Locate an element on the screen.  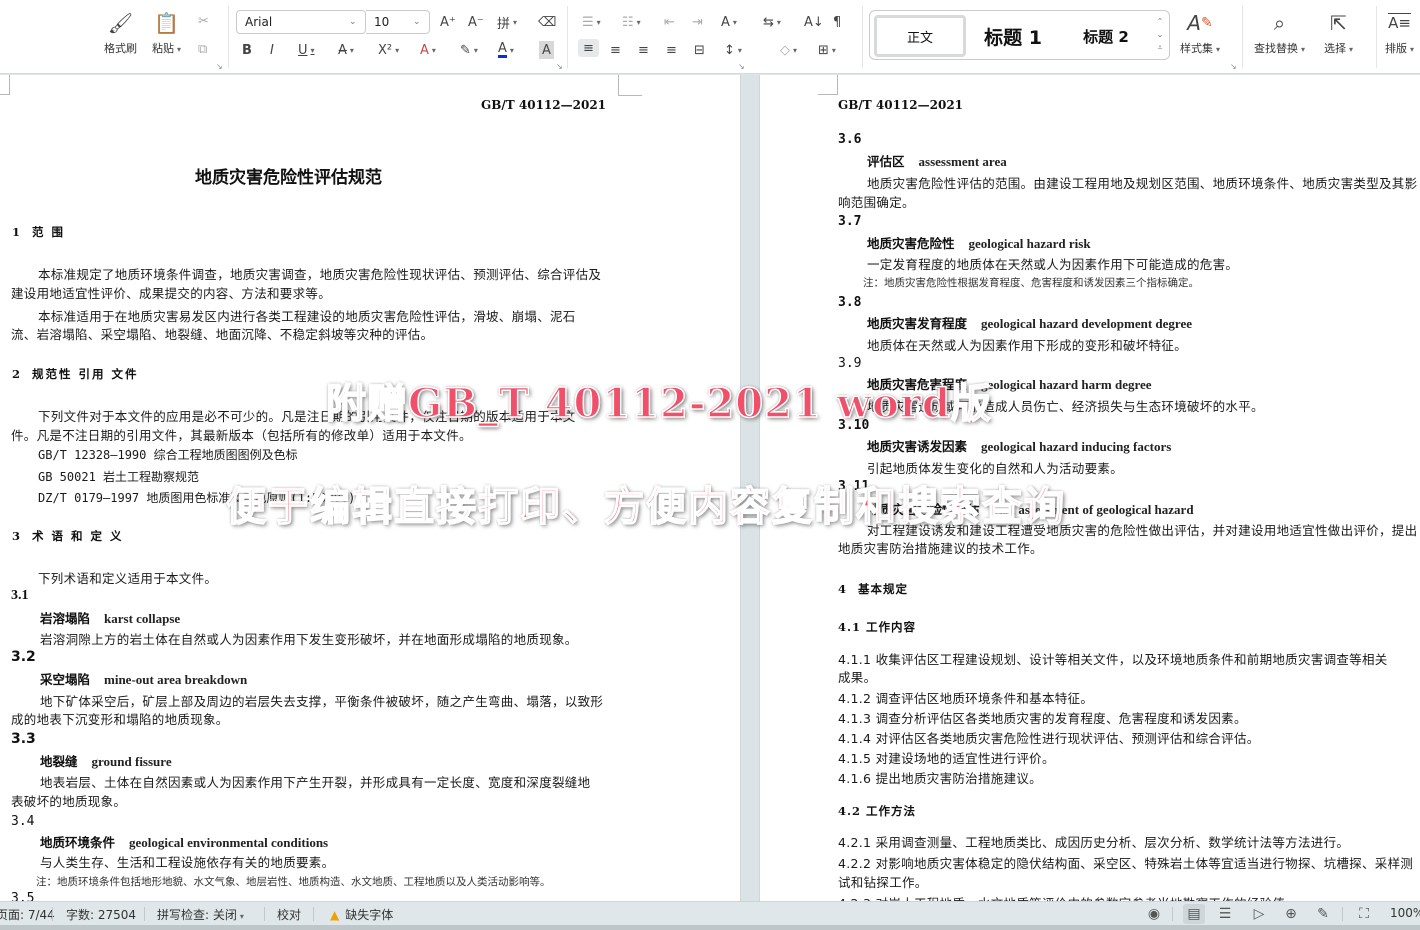
borders-icon: ⊞ ▾ is located at coordinates (827, 50).